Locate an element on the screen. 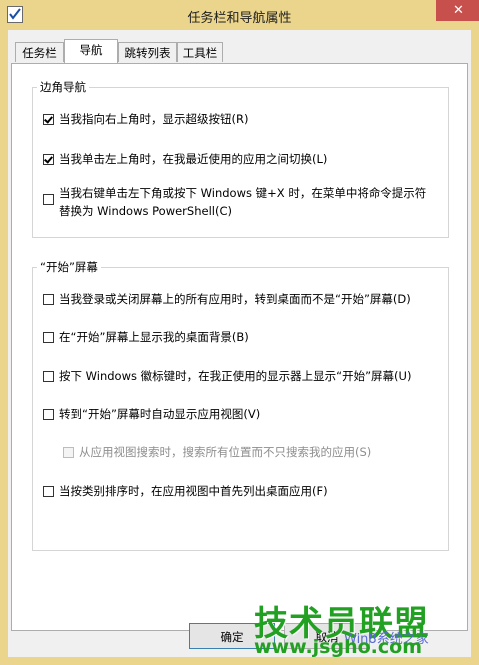 The width and height of the screenshot is (479, 665). checkbox-label-line2: 替换为 Windows PowerShell(C) is located at coordinates (145, 211).